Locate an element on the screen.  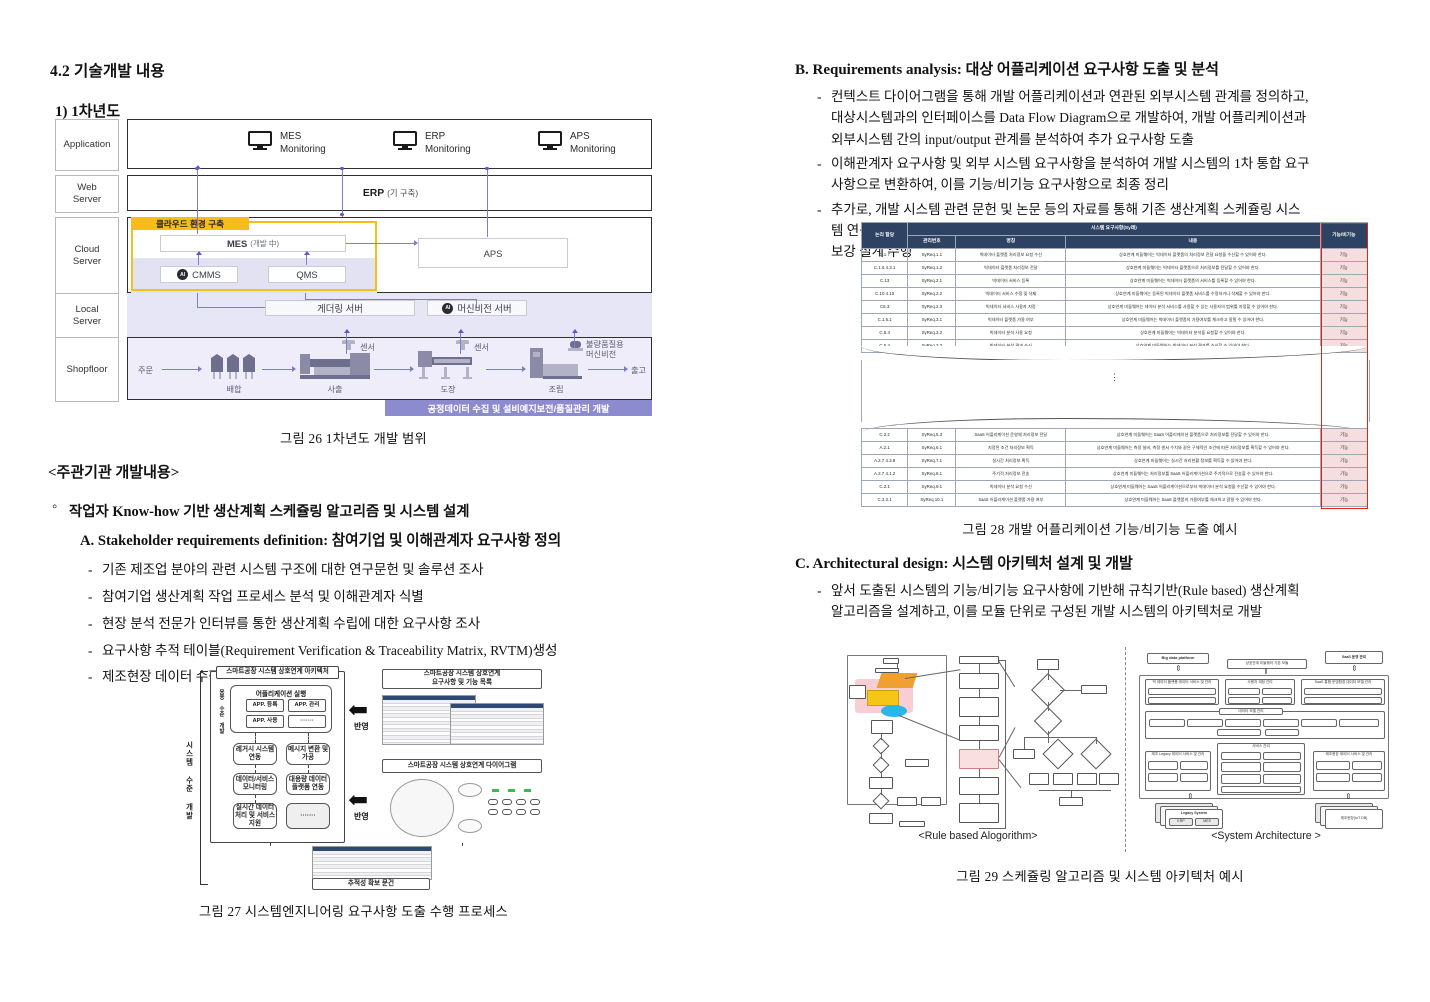
sa-saas-ops-label: SaaS 운영 관리 is located at coordinates (1353, 656).